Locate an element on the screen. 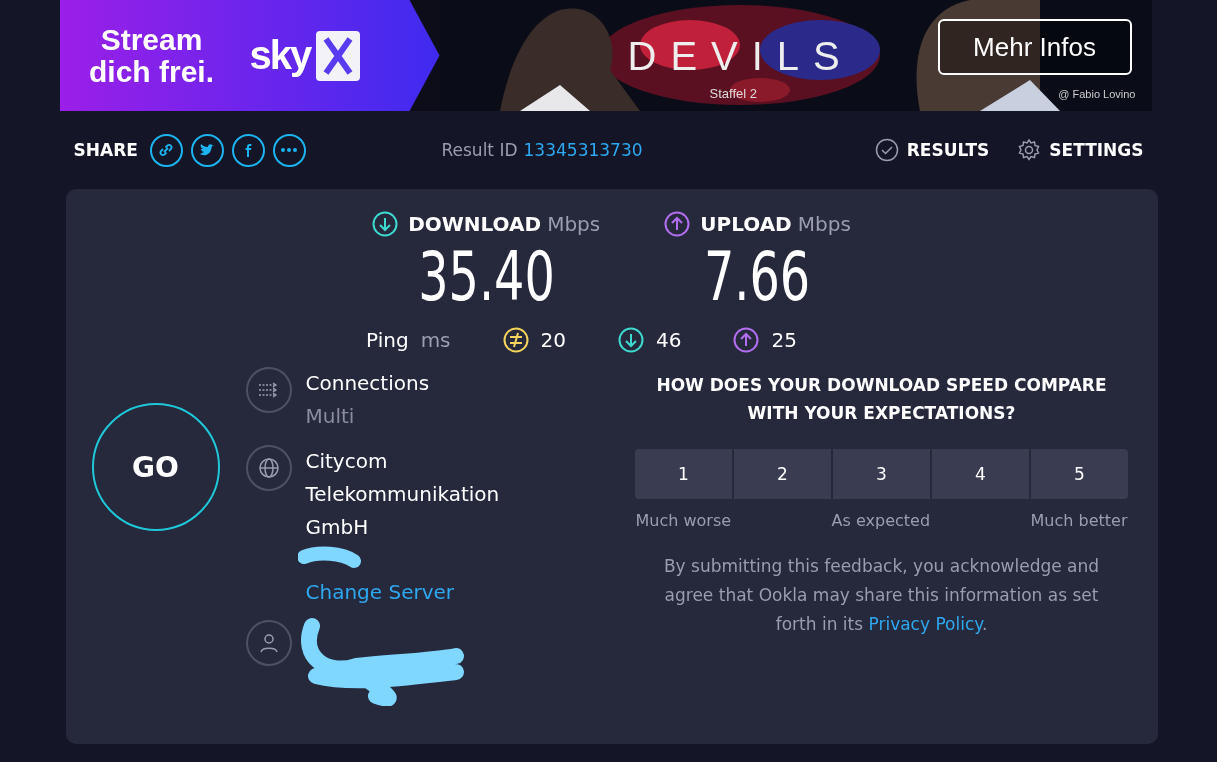 The width and height of the screenshot is (1217, 762). result-id-link: 13345313730 is located at coordinates (583, 150).